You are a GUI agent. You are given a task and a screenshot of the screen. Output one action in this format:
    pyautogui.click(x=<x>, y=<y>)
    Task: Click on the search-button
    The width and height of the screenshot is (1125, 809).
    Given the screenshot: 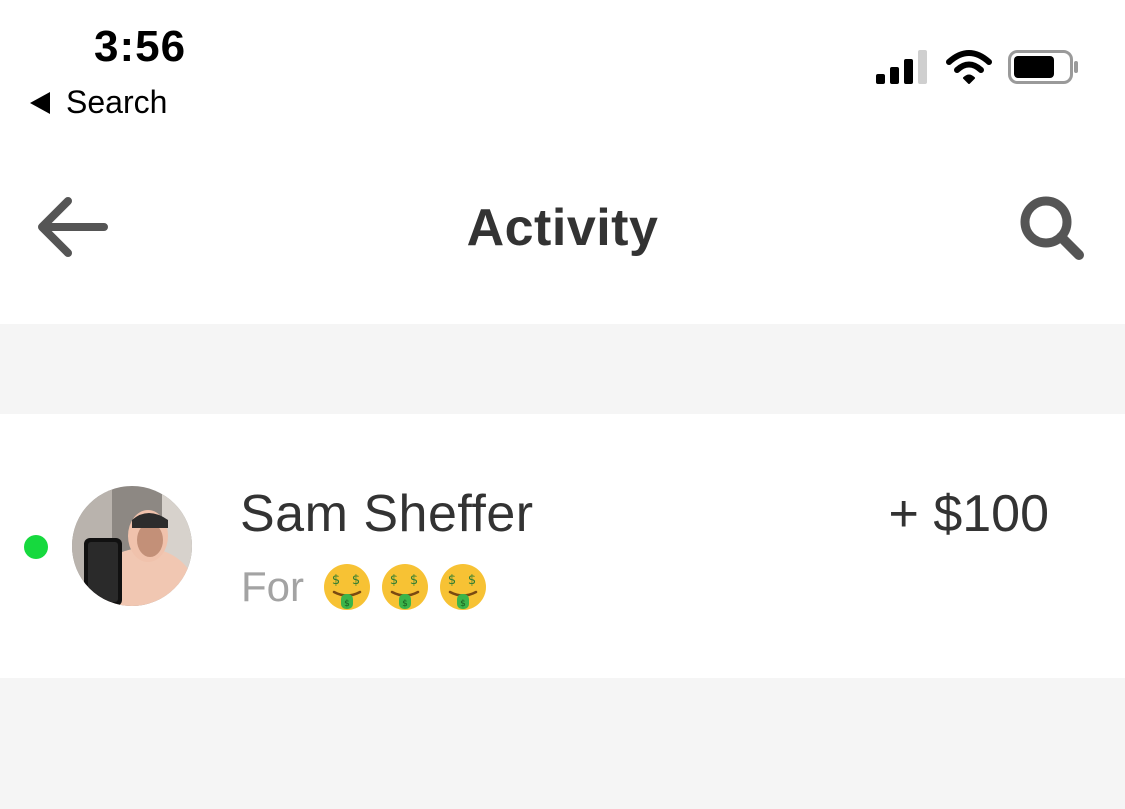 What is the action you would take?
    pyautogui.click(x=1052, y=228)
    